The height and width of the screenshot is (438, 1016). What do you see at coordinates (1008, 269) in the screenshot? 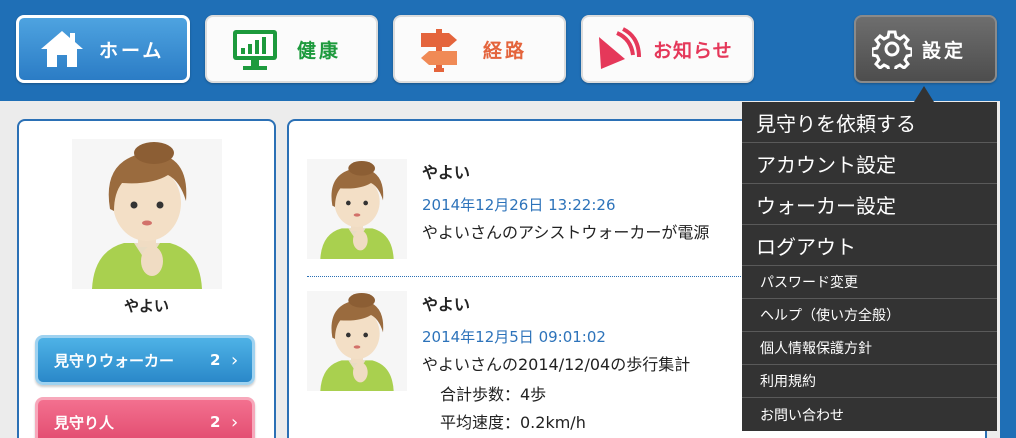
I see `right-edge-strip` at bounding box center [1008, 269].